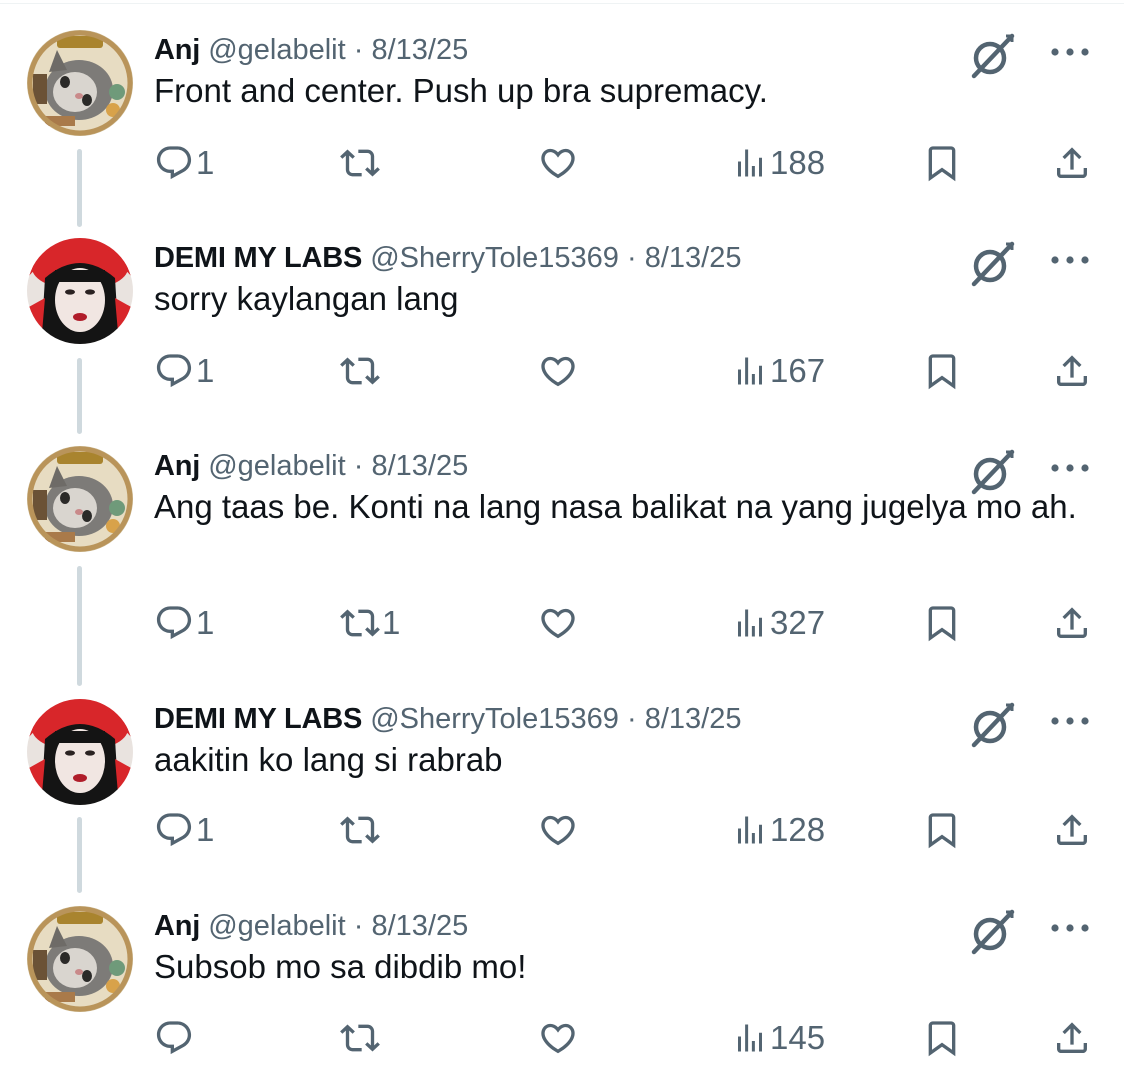 Image resolution: width=1124 pixels, height=1091 pixels. I want to click on views-button: 327, so click(778, 623).